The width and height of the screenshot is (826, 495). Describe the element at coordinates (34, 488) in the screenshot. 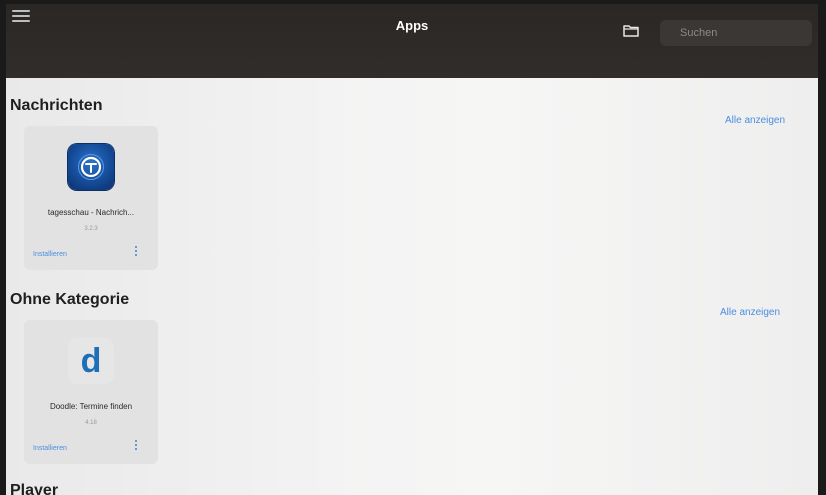

I see `section-title-player: Player` at that location.